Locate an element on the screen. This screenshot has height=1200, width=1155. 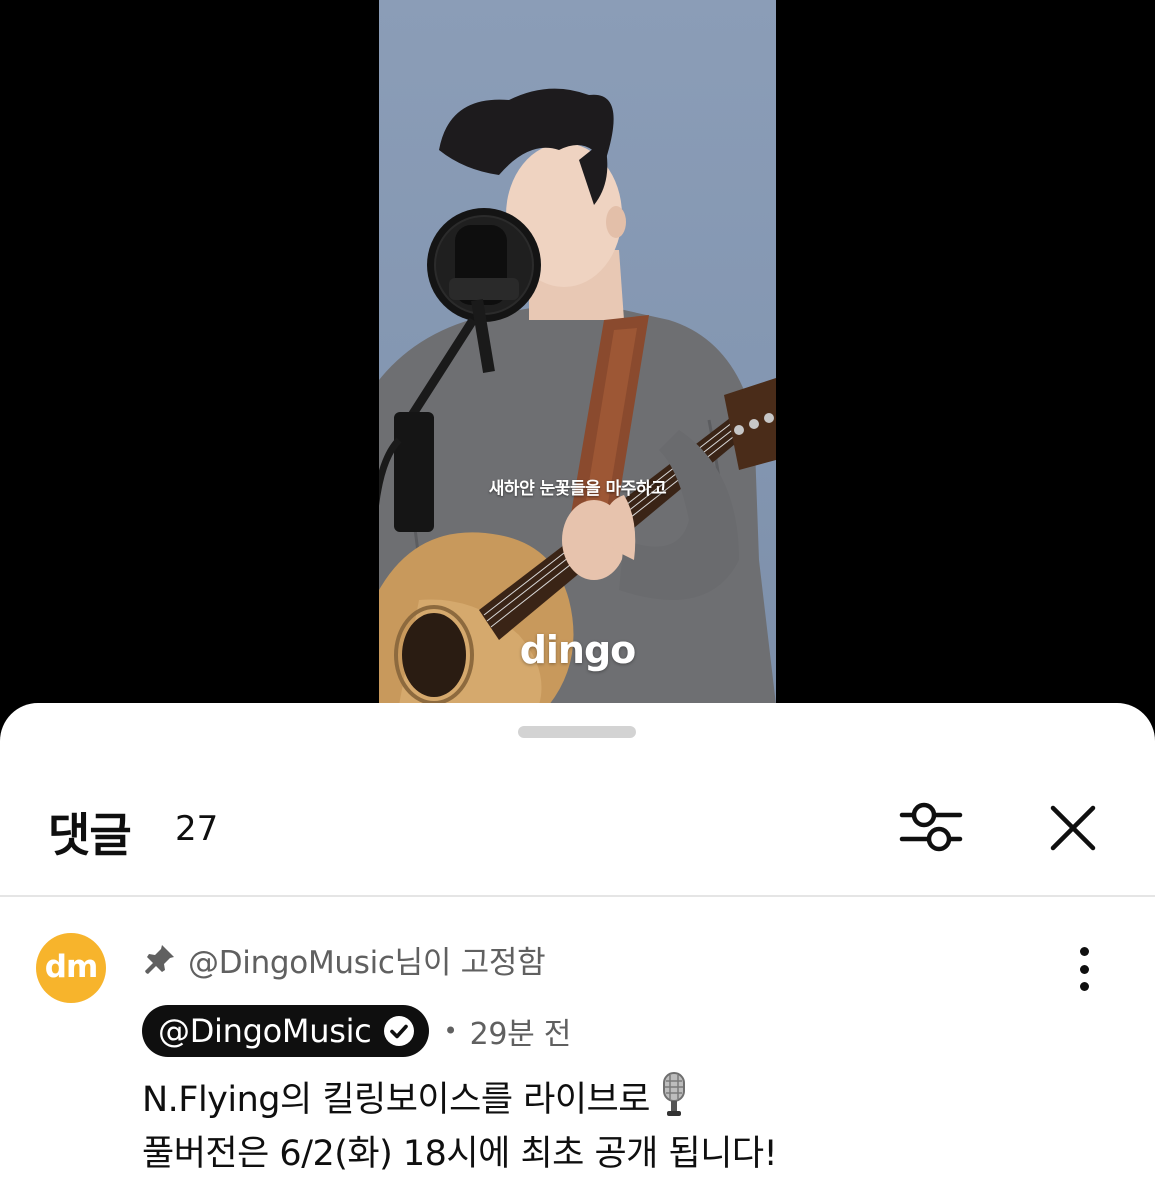
close-icon is located at coordinates (1073, 828).